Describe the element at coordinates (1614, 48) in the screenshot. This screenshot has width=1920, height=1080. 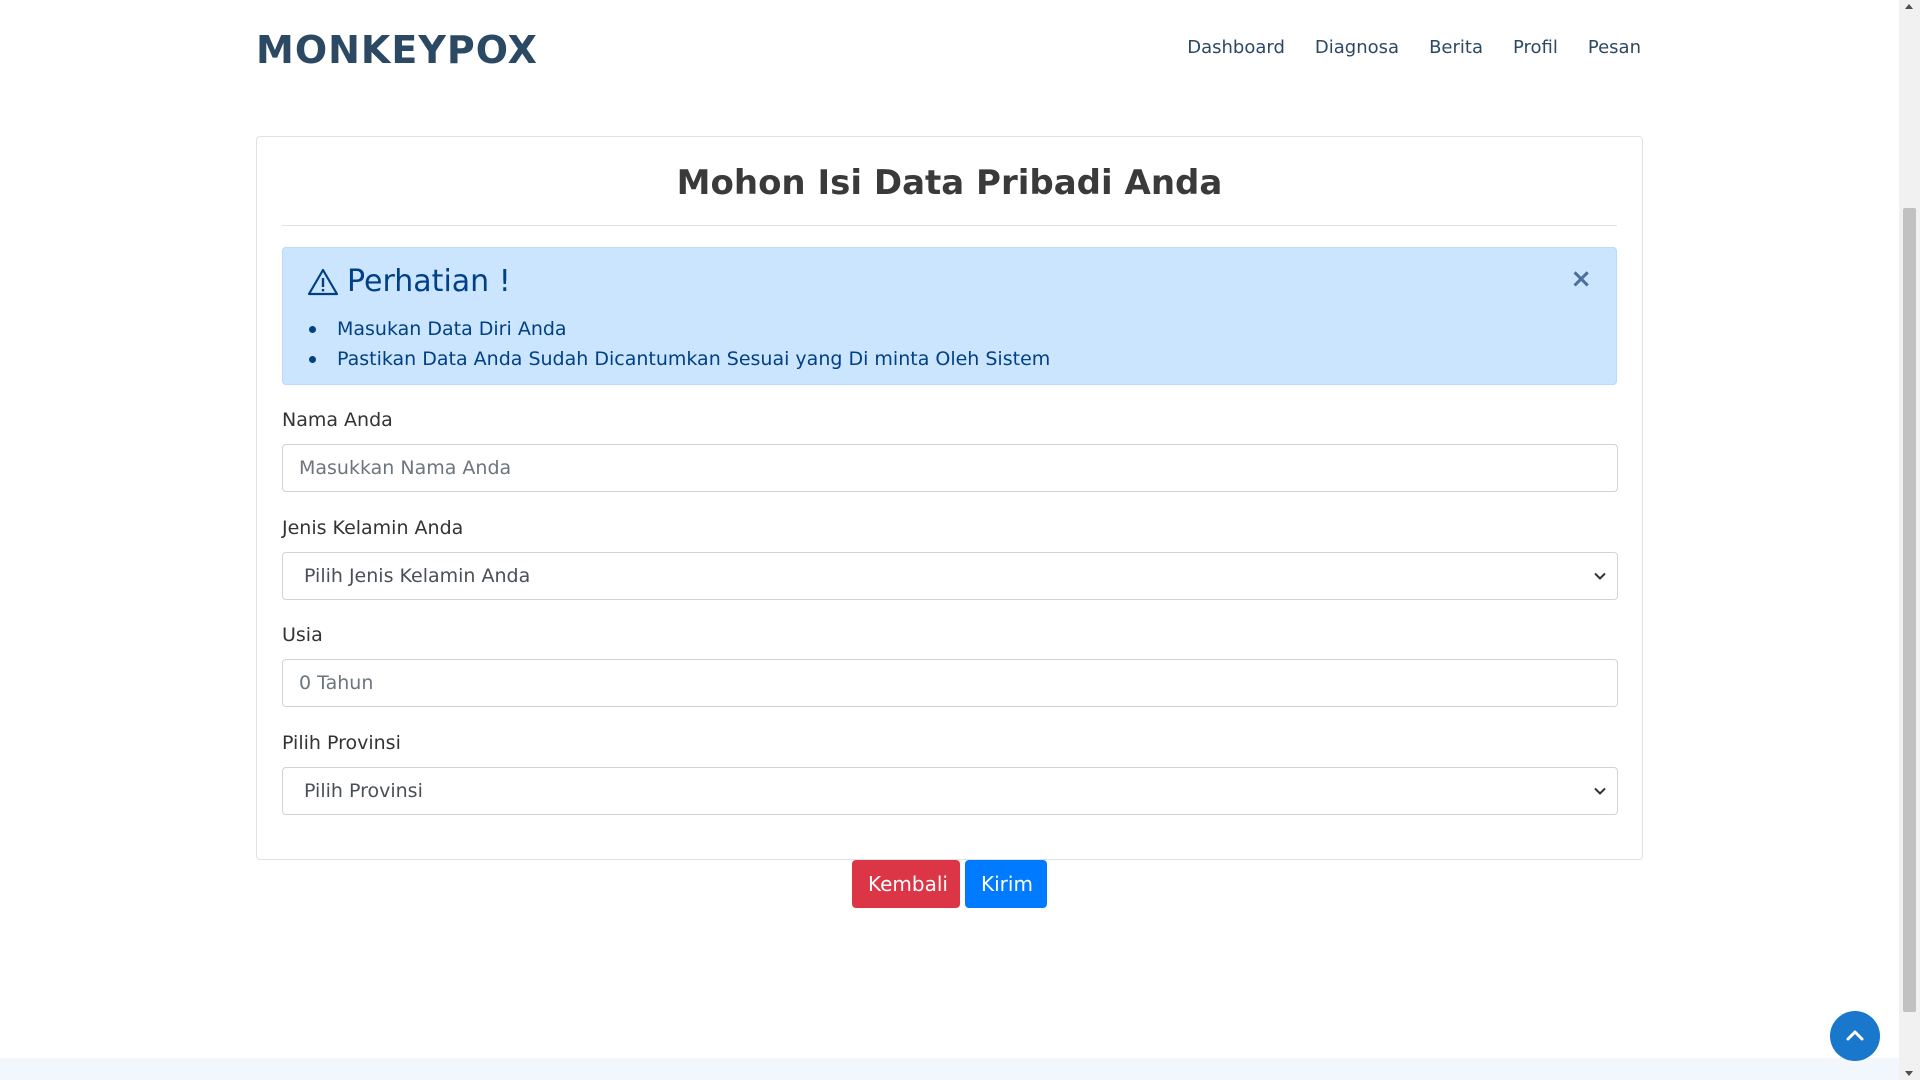
I see `nav-link-pesan: Pesan` at that location.